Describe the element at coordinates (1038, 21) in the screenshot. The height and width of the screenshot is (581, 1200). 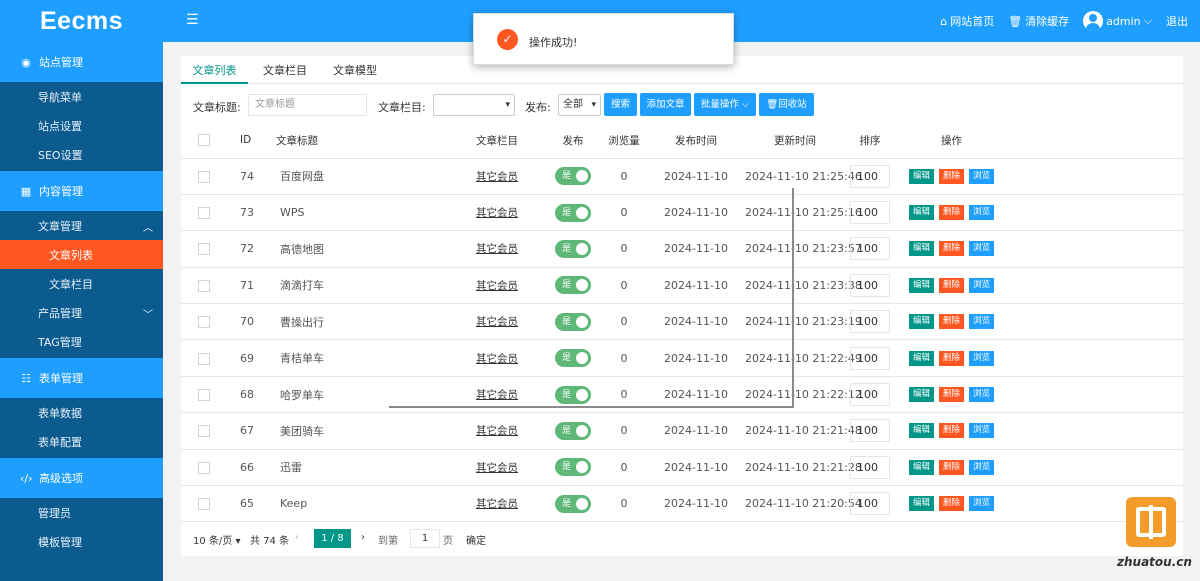
I see `clear-cache-link: 🗑 清除缓存` at that location.